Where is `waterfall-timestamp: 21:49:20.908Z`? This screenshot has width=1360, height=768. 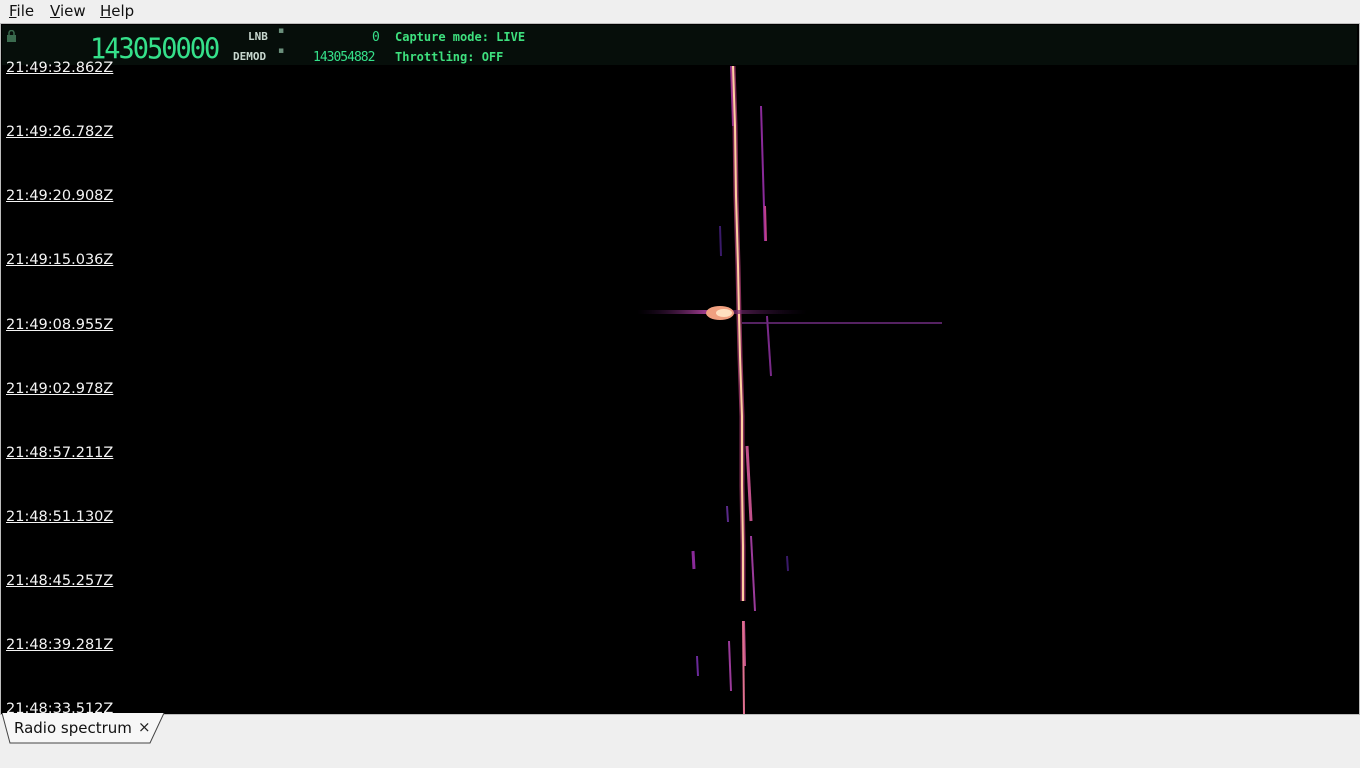 waterfall-timestamp: 21:49:20.908Z is located at coordinates (59, 196).